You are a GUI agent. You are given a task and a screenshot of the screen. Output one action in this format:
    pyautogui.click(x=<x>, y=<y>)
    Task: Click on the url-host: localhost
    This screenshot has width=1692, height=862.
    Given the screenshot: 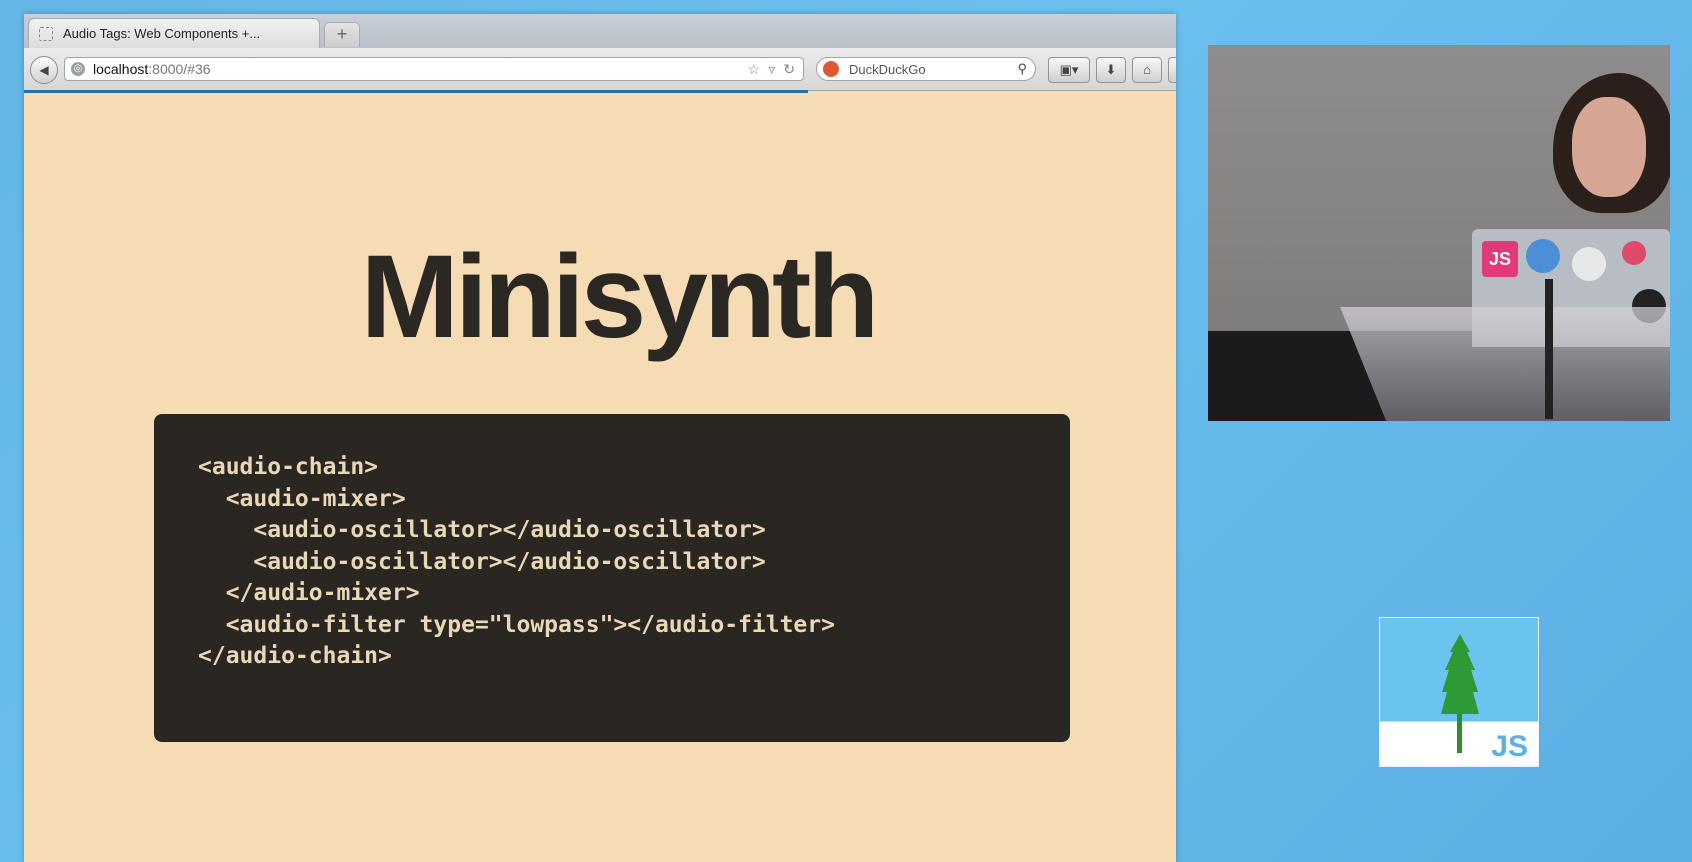 What is the action you would take?
    pyautogui.click(x=121, y=69)
    